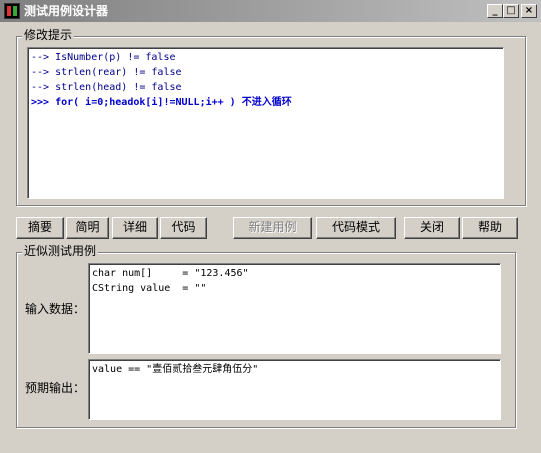 This screenshot has height=453, width=541. Describe the element at coordinates (48, 35) in the screenshot. I see `hints-legend: 修改提示` at that location.